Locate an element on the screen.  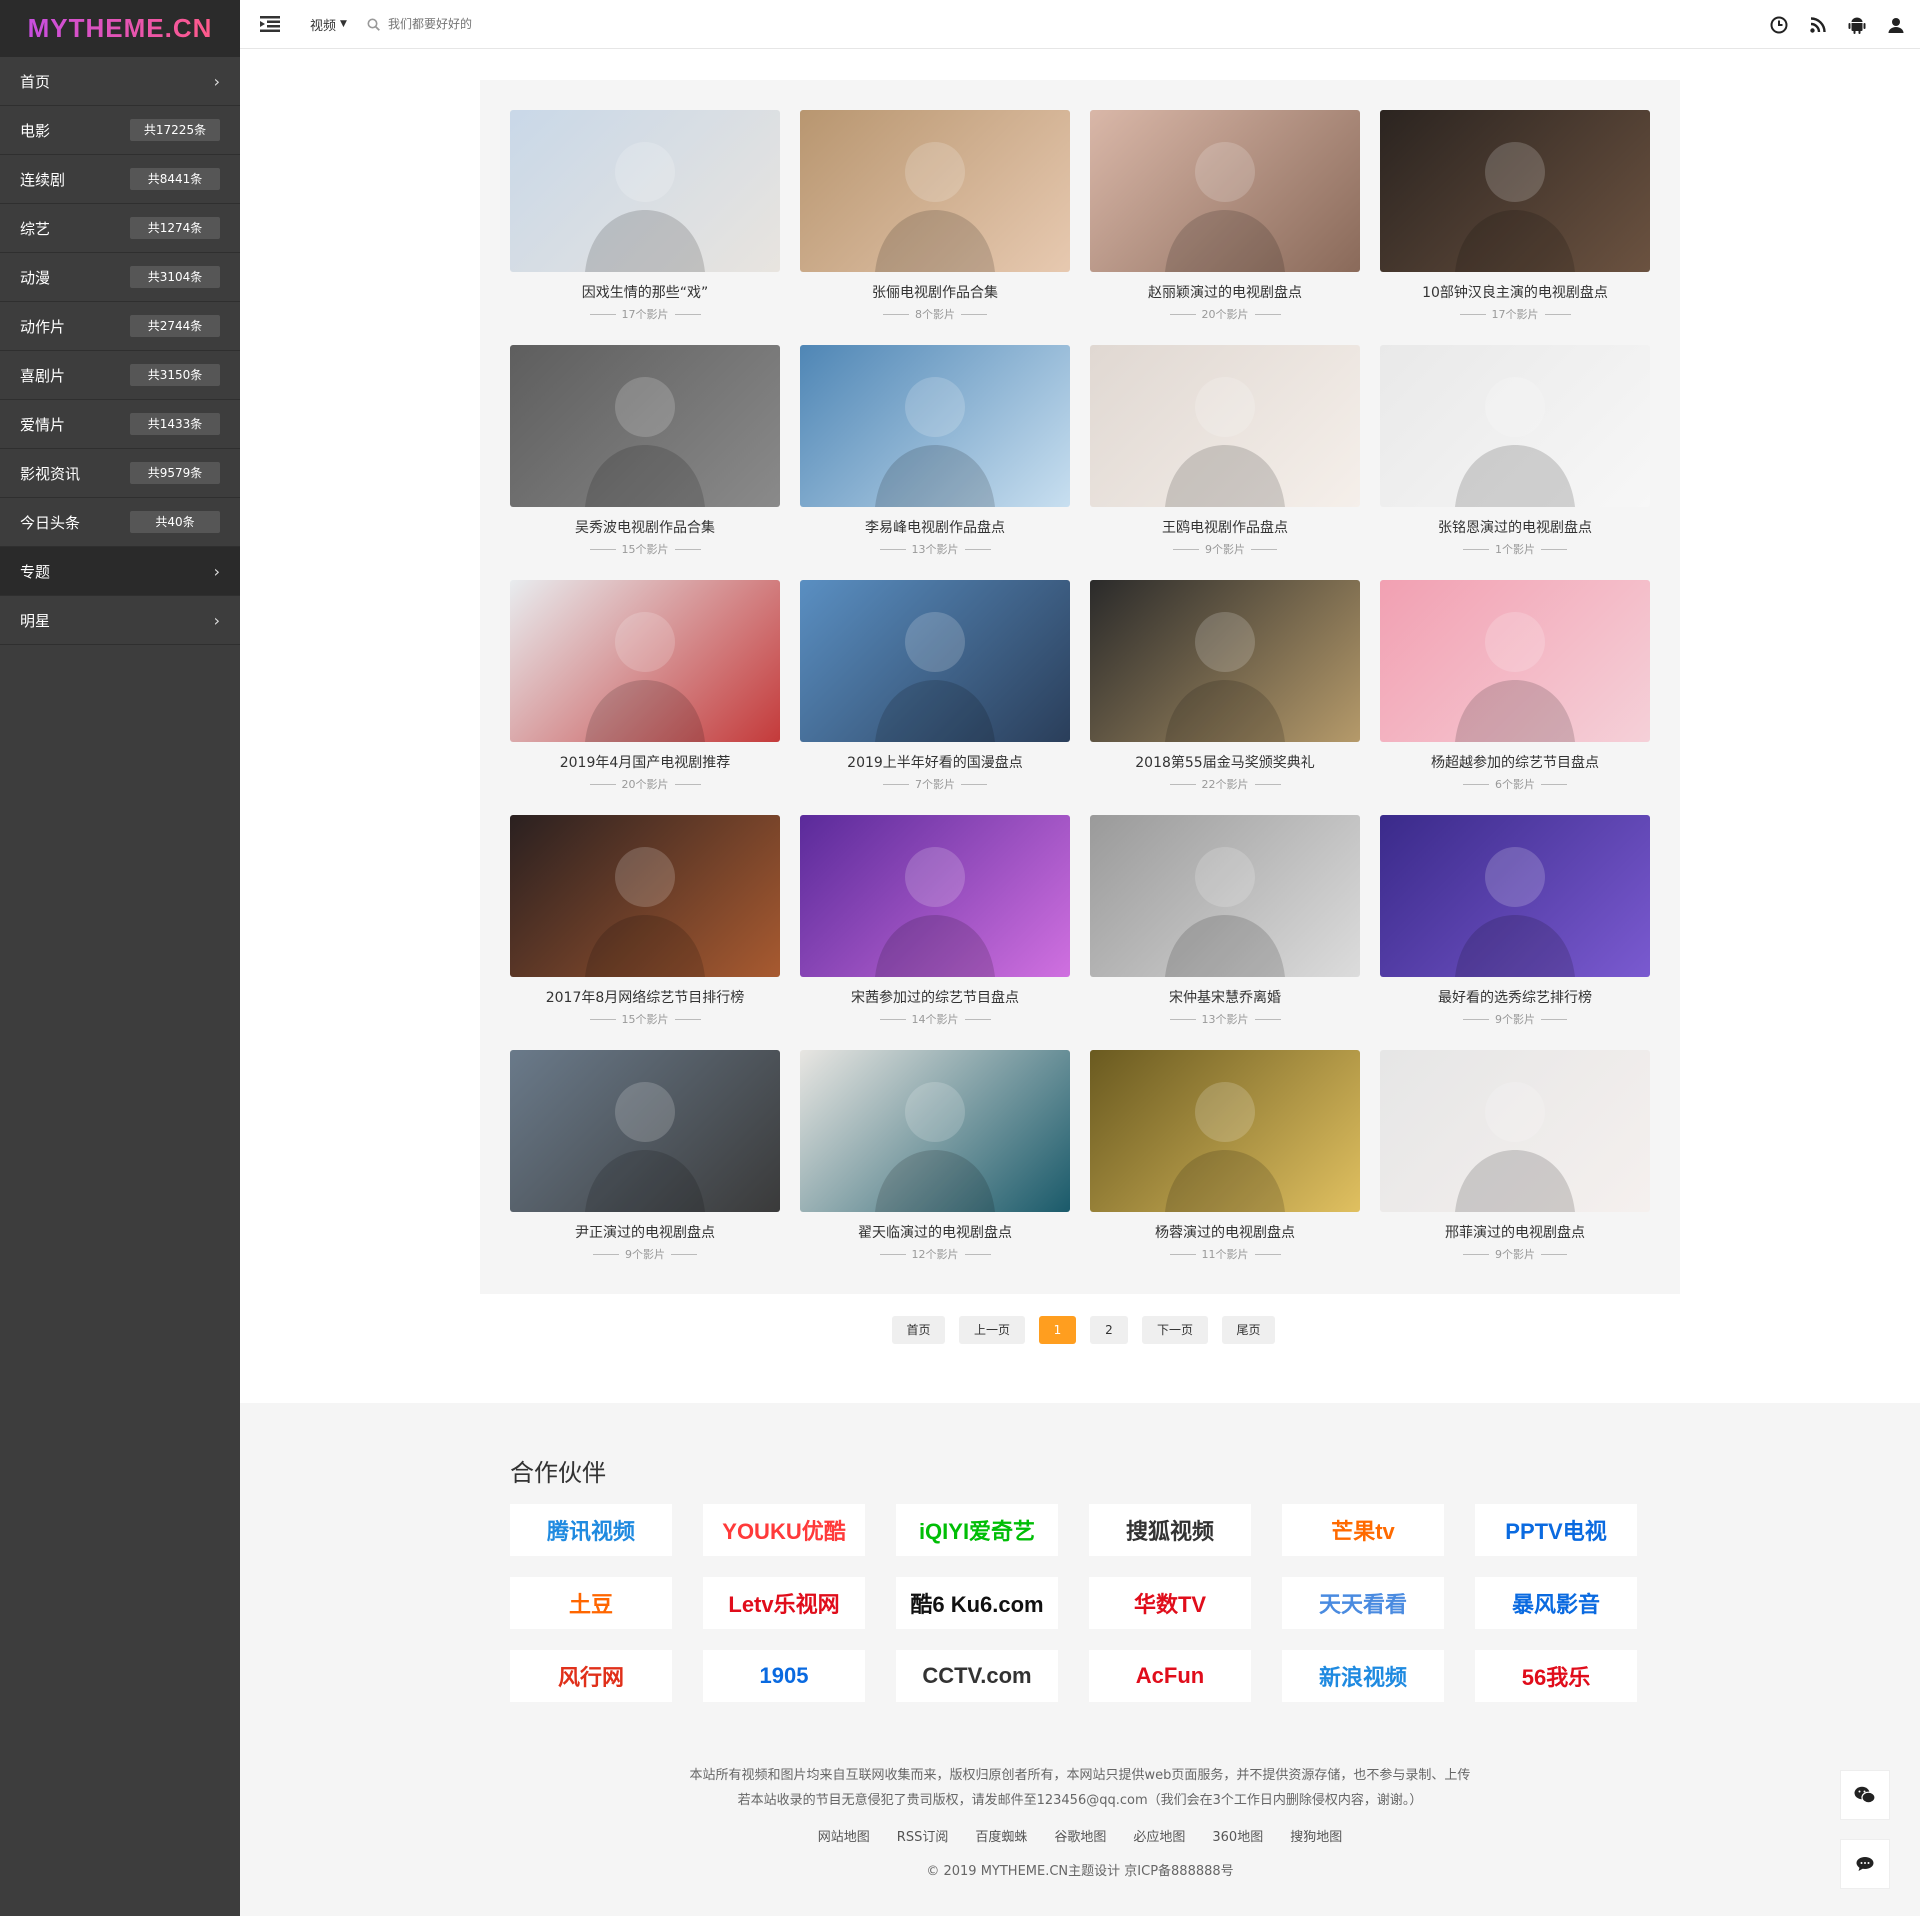
topic-title: 最好看的选秀综艺排行榜 is located at coordinates (1515, 997).